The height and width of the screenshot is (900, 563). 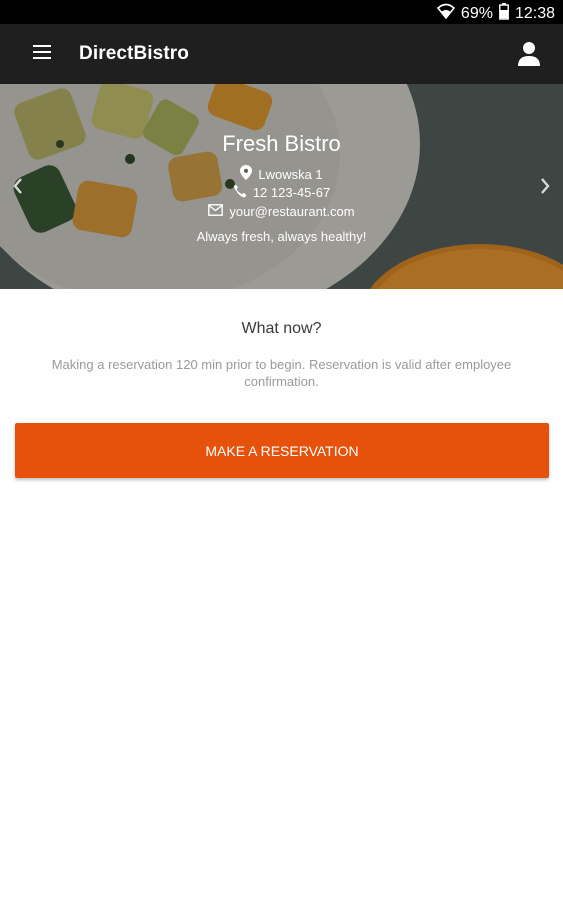 What do you see at coordinates (281, 328) in the screenshot?
I see `section-title: What now?` at bounding box center [281, 328].